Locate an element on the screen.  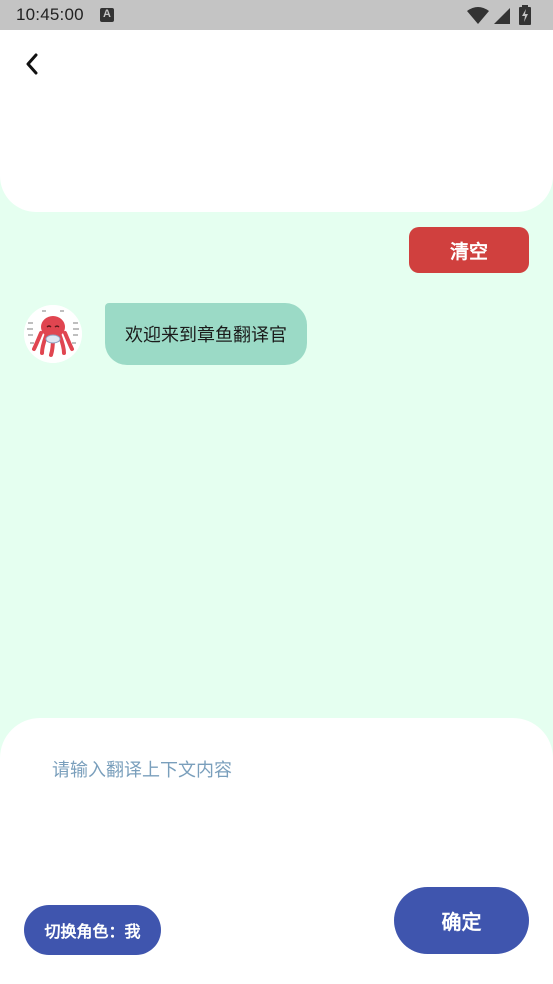
a-icon: A is located at coordinates (107, 15).